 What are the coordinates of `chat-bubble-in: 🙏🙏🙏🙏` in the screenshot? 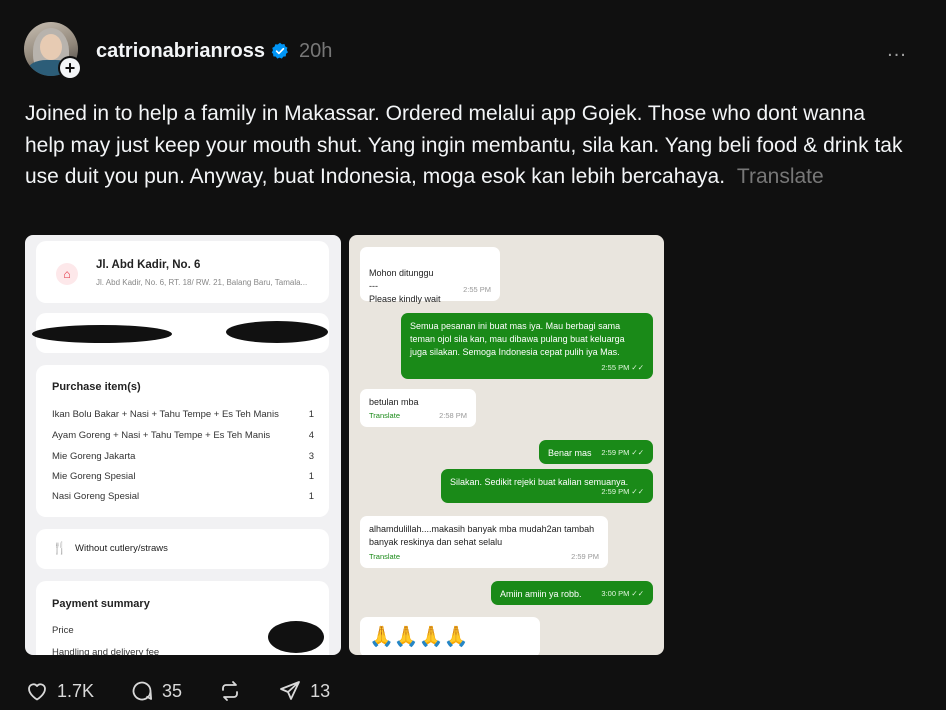 It's located at (450, 636).